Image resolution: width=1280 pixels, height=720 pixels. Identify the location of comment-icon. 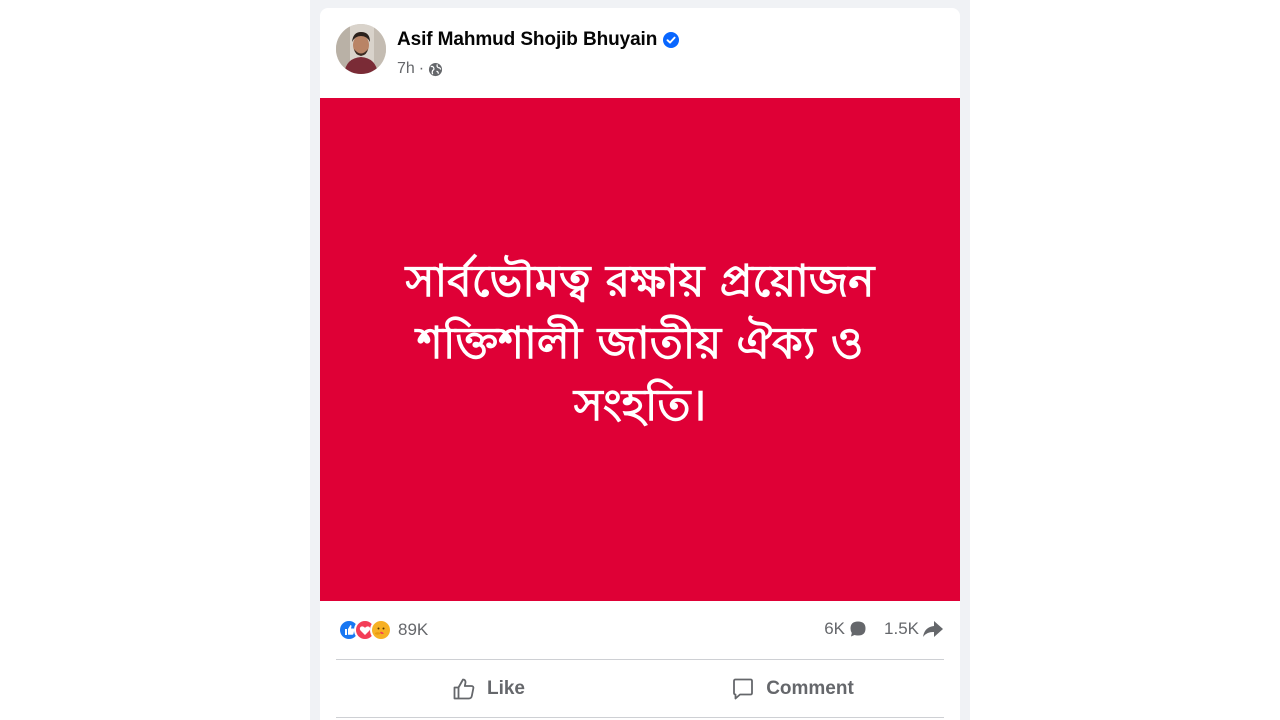
(743, 689).